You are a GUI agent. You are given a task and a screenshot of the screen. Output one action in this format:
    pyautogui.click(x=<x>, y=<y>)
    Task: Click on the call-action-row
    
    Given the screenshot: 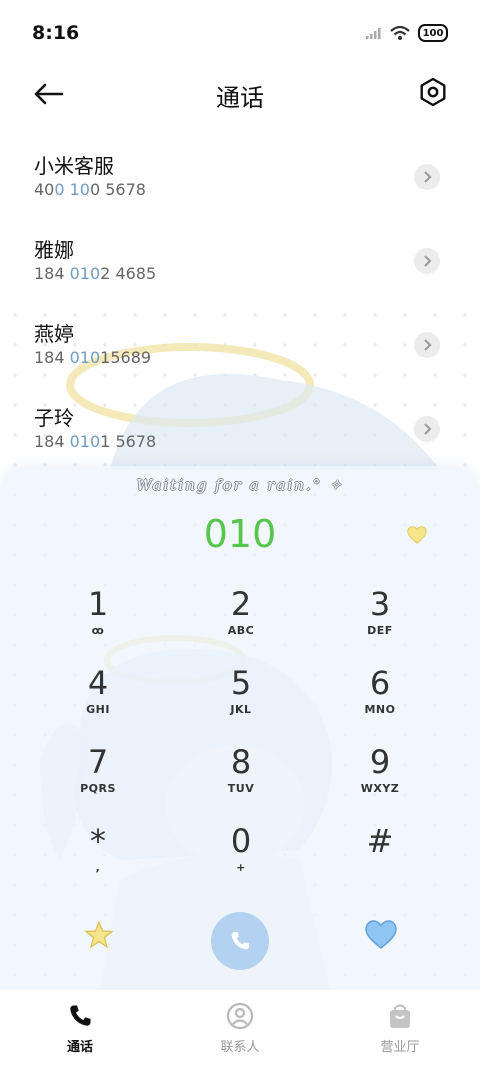 What is the action you would take?
    pyautogui.click(x=240, y=944)
    